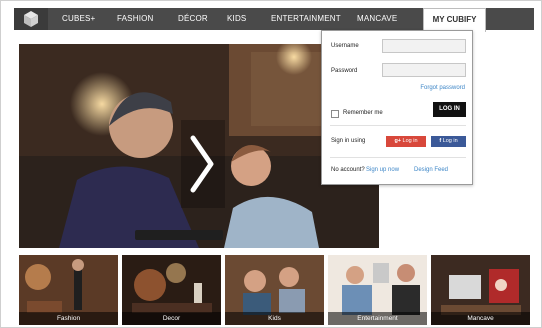 This screenshot has height=328, width=542. Describe the element at coordinates (424, 46) in the screenshot. I see `username-input` at that location.